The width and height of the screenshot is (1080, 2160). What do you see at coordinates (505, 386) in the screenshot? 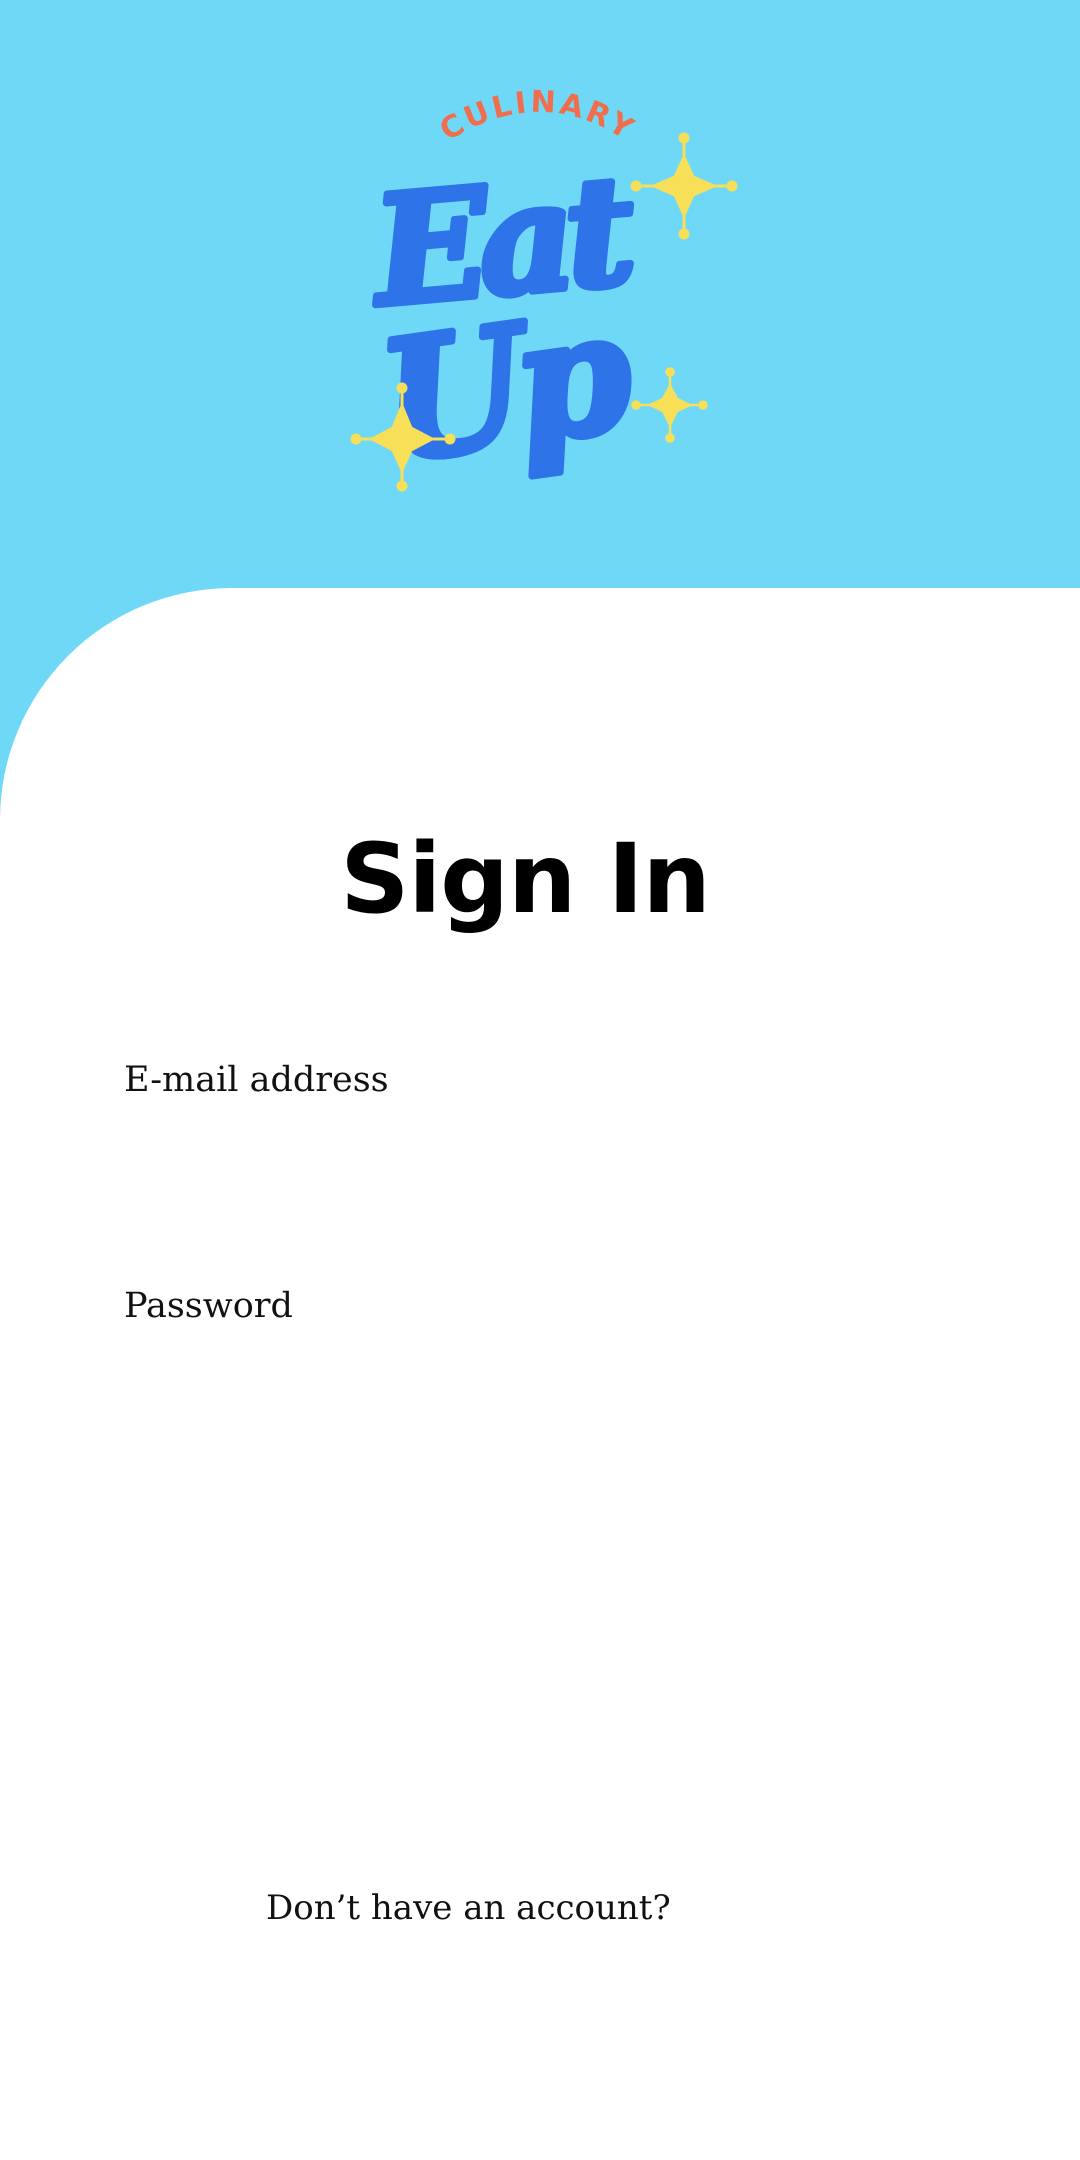
I see `logo-word-up: Up` at bounding box center [505, 386].